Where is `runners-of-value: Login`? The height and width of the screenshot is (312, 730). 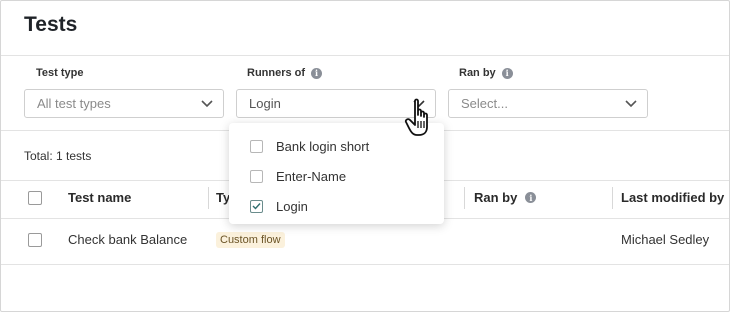
runners-of-value: Login is located at coordinates (265, 103).